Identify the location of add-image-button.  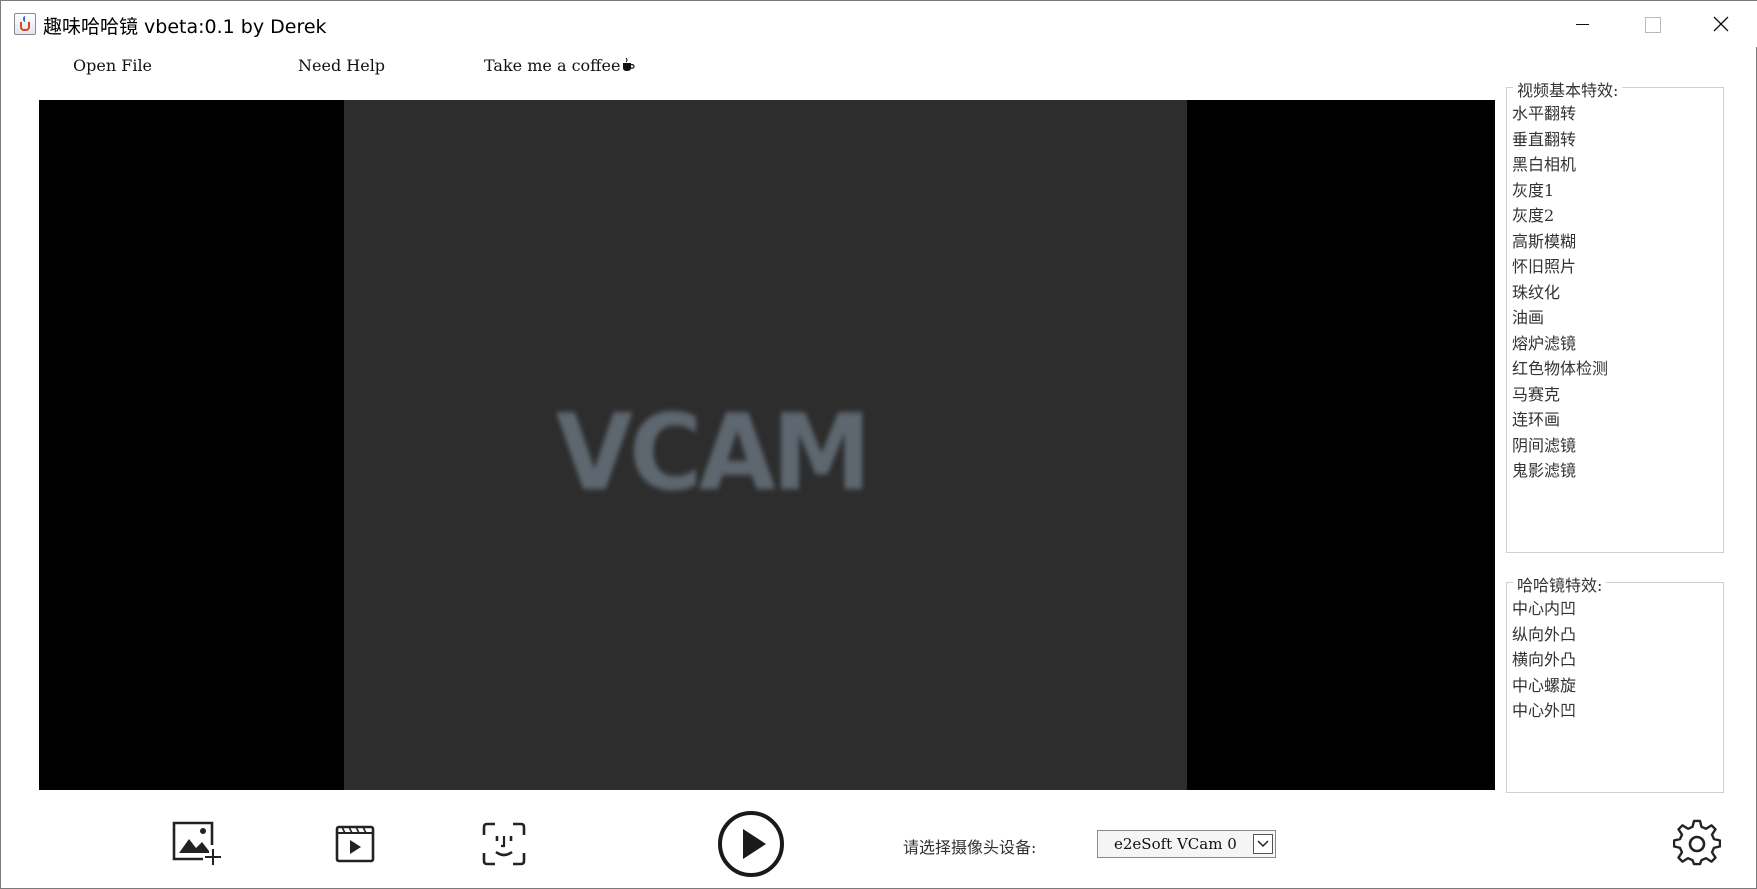
(197, 843).